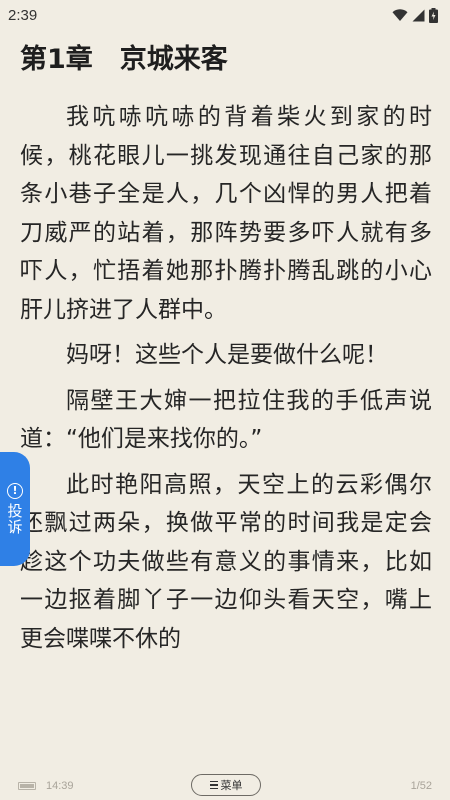 The width and height of the screenshot is (450, 800). What do you see at coordinates (227, 355) in the screenshot?
I see `paragraph: 妈呀！这些个人是要做什么呢！` at bounding box center [227, 355].